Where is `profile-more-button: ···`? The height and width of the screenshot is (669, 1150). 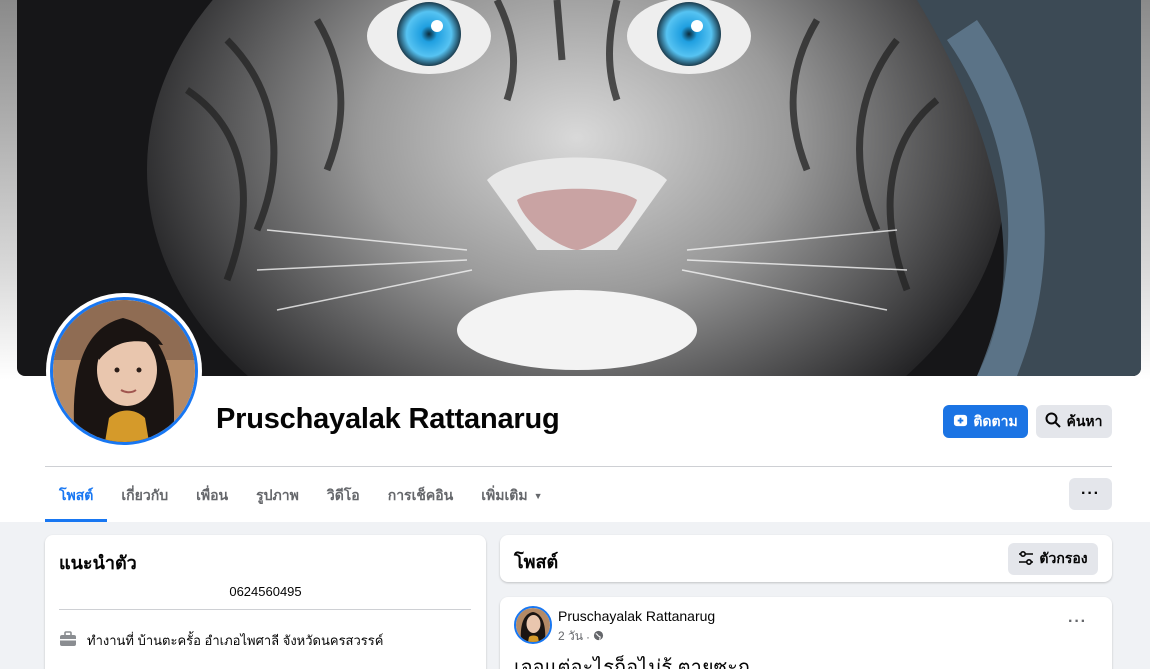 profile-more-button: ··· is located at coordinates (1090, 494).